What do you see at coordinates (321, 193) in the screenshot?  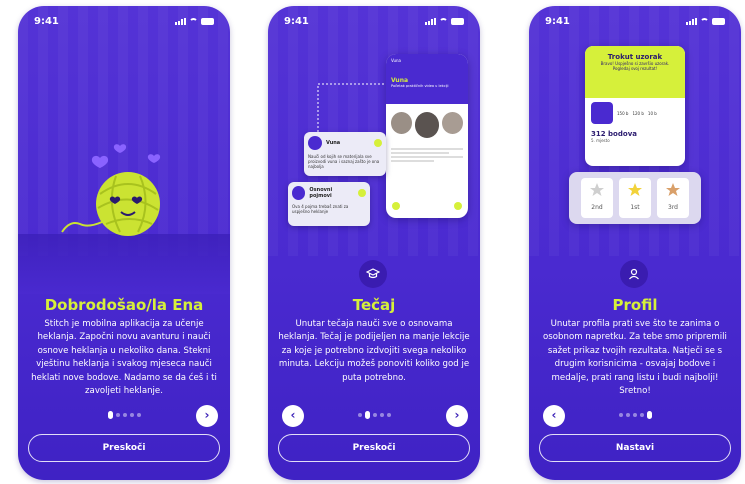 I see `lesson-card-title: Osnovni pojmovi` at bounding box center [321, 193].